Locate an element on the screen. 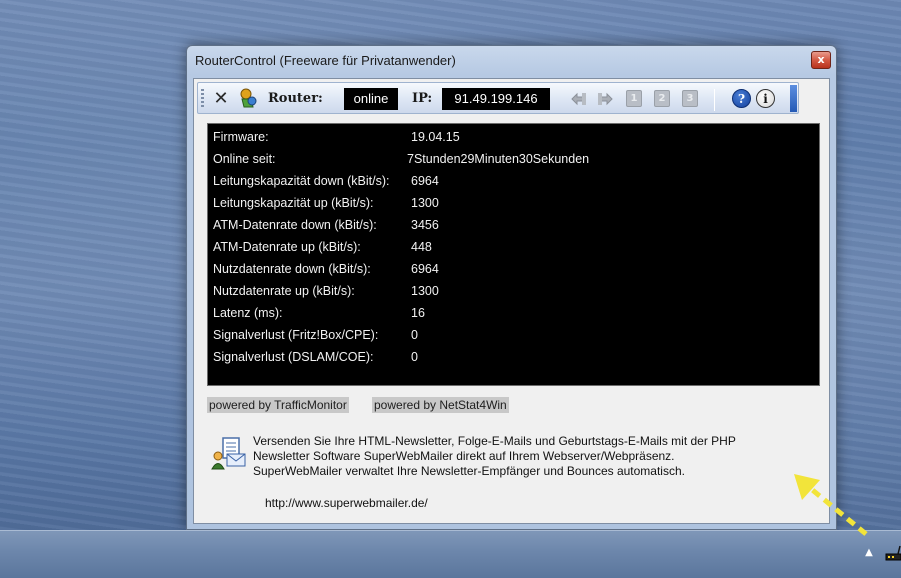  info-label: Latenz (ms): is located at coordinates (248, 313).